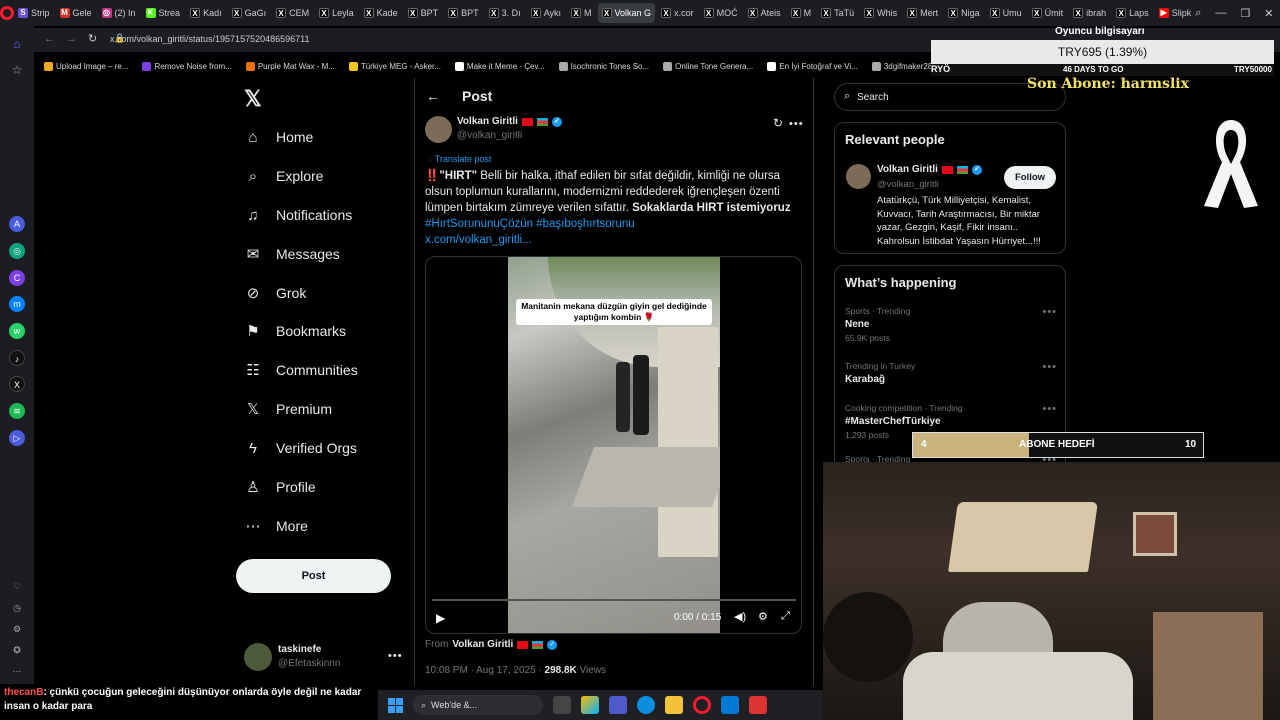  Describe the element at coordinates (17, 586) in the screenshot. I see `heart-icon: ♡` at that location.